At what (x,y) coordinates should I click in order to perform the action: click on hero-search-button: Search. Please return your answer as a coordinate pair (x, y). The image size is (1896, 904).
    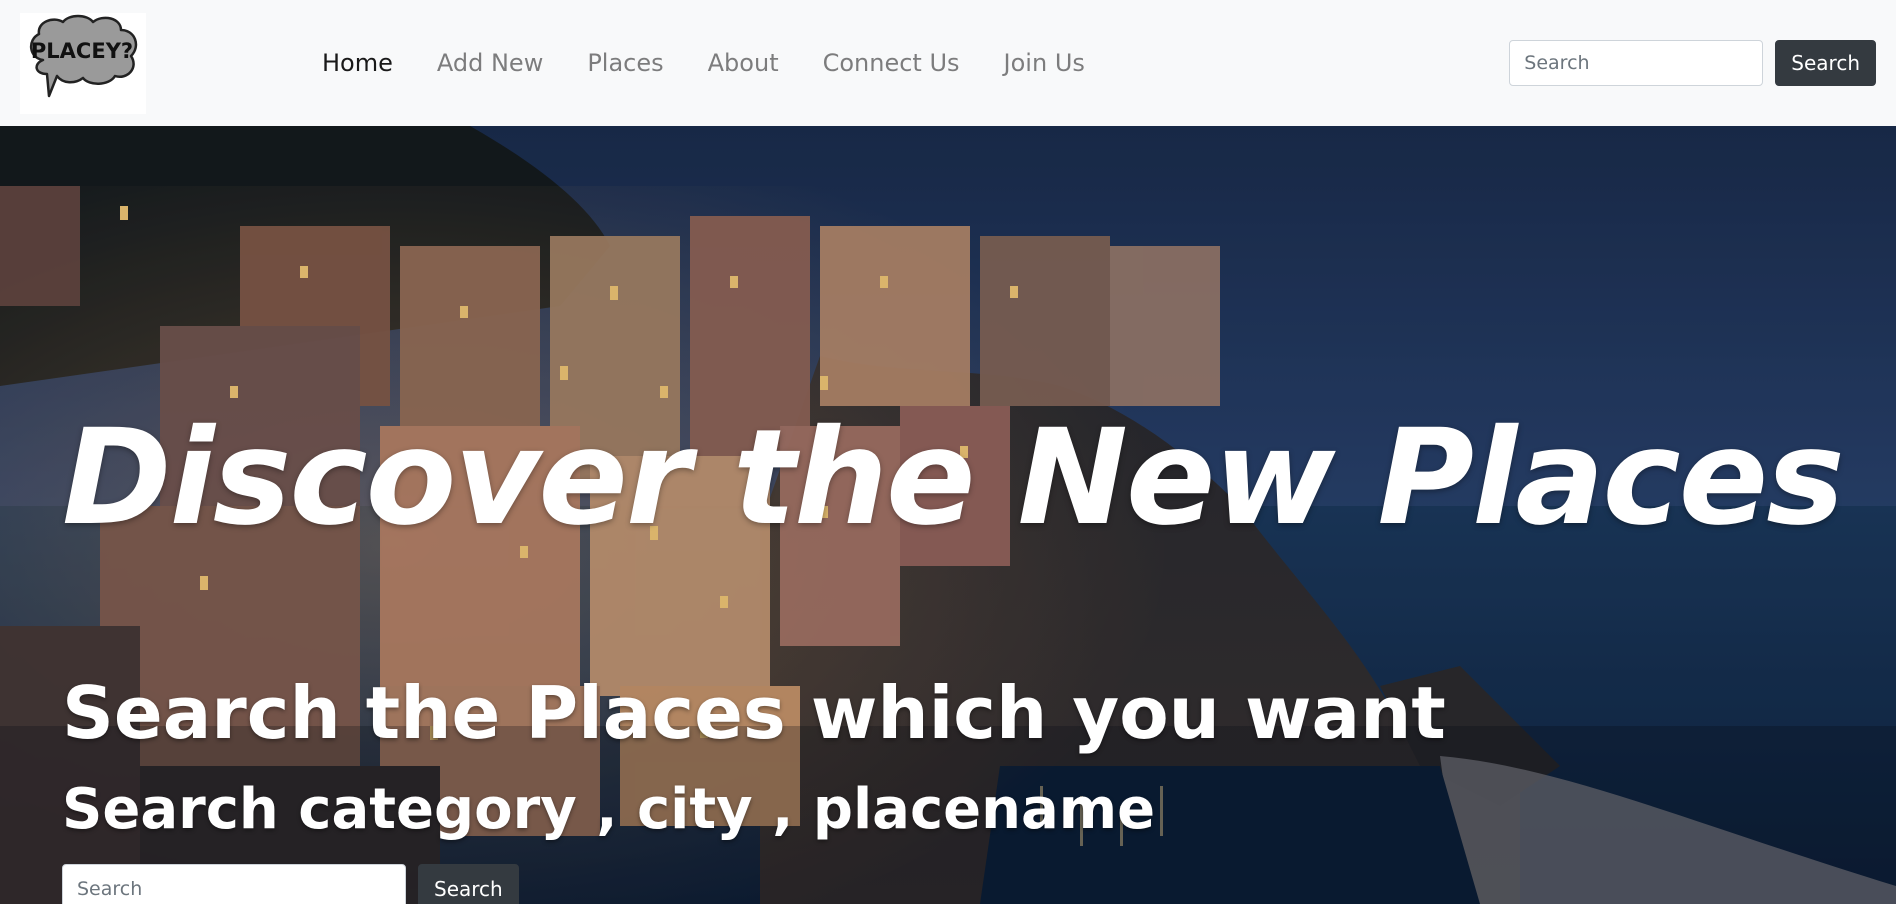
    Looking at the image, I should click on (468, 884).